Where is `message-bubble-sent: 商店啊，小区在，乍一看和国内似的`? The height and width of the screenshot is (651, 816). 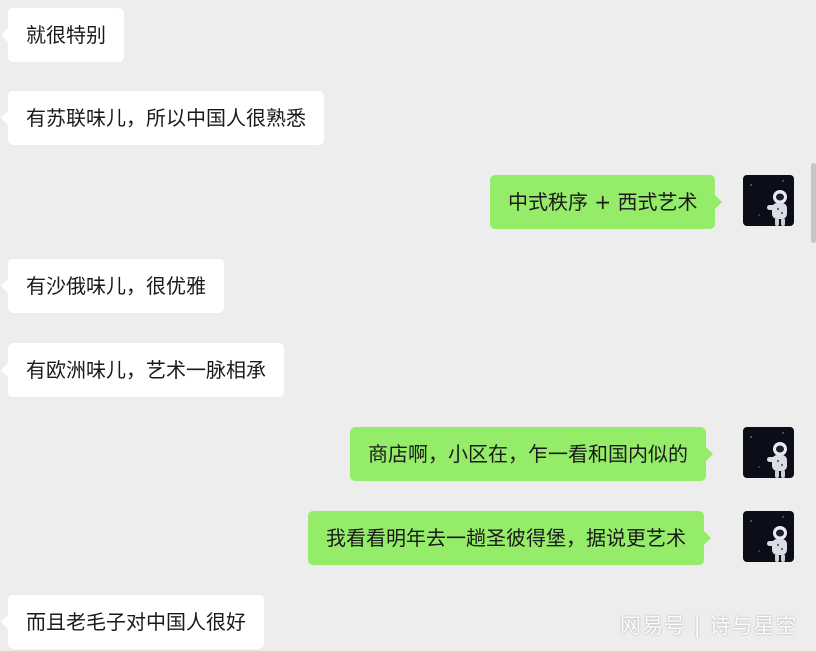 message-bubble-sent: 商店啊，小区在，乍一看和国内似的 is located at coordinates (531, 454).